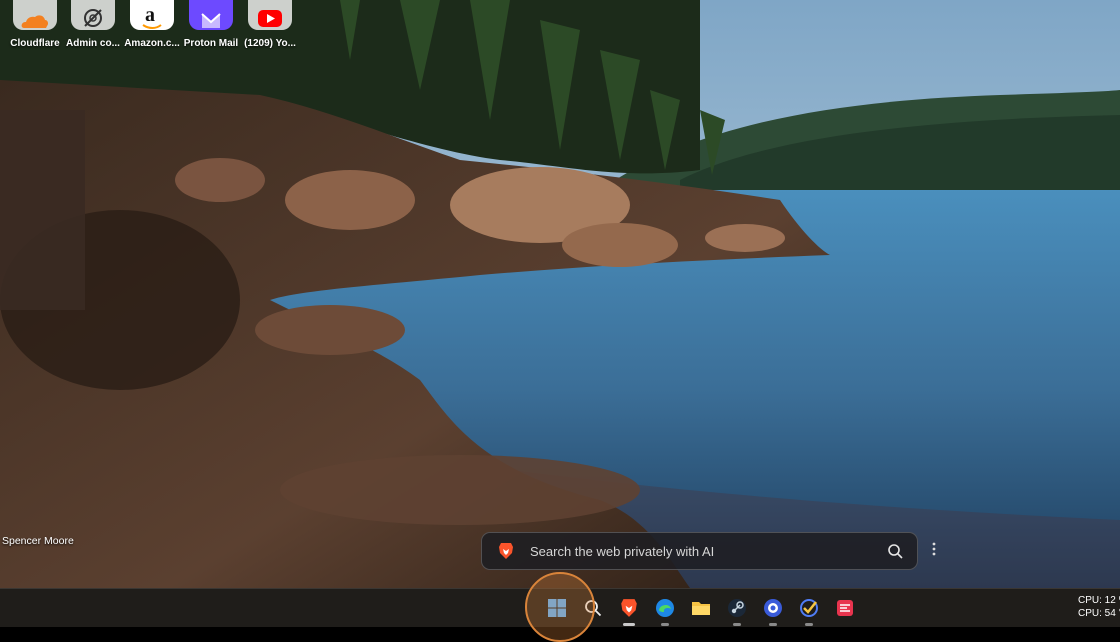 This screenshot has height=642, width=1120. I want to click on cpu-usage-text: CPU: 12 %, so click(1099, 600).